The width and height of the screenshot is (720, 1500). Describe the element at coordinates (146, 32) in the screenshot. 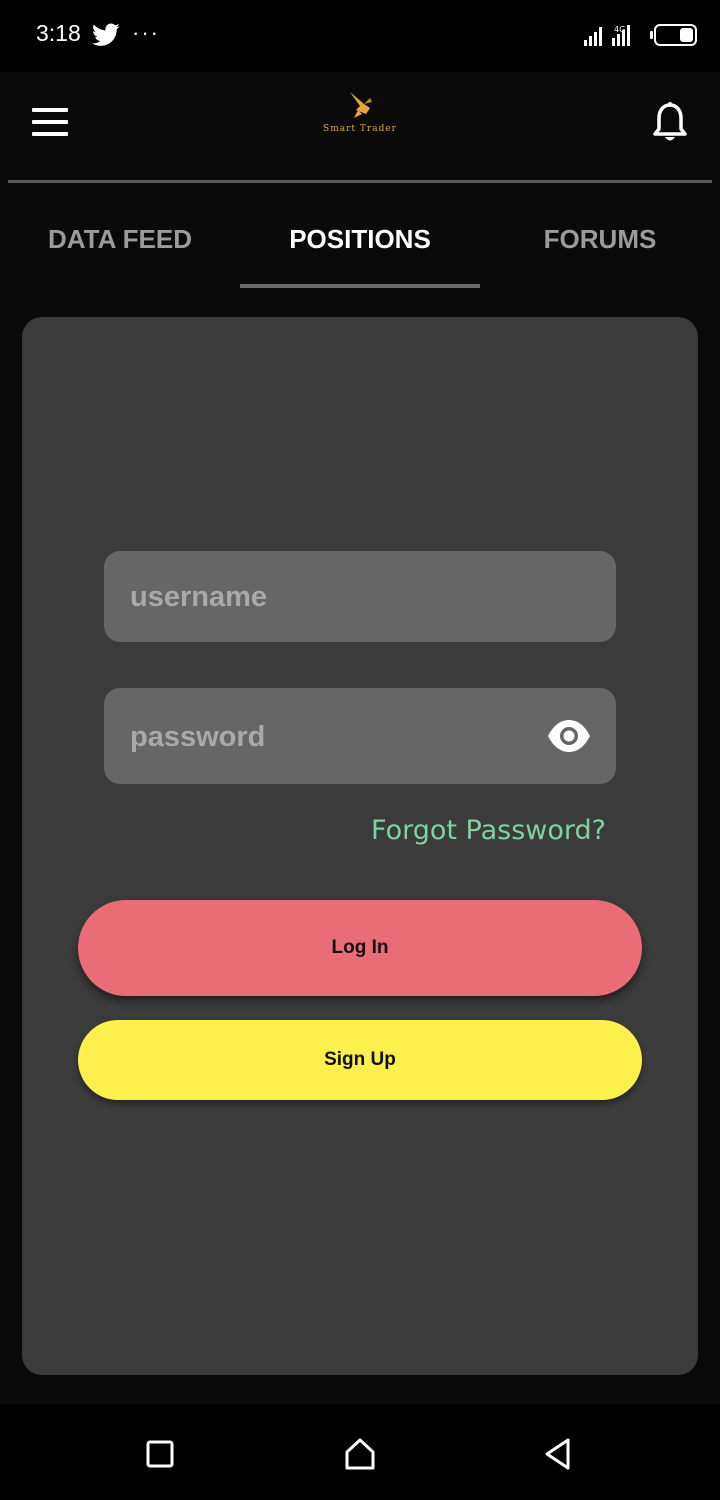

I see `overflow-dots: ···` at that location.